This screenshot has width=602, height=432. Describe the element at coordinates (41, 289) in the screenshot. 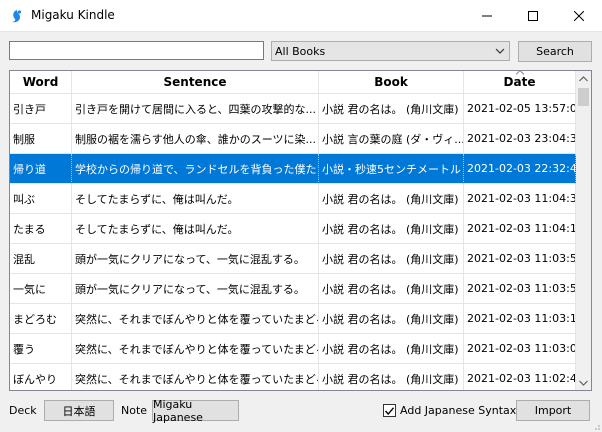

I see `word-cell: 一気に` at that location.